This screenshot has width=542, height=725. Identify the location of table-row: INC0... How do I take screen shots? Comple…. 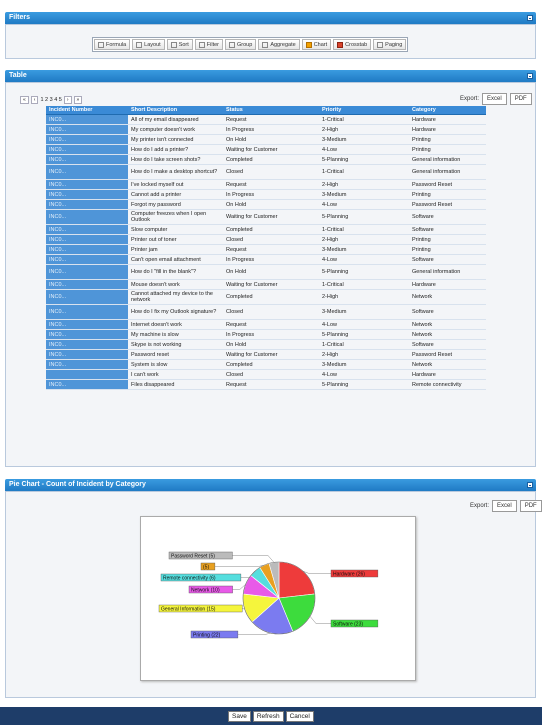
(266, 159).